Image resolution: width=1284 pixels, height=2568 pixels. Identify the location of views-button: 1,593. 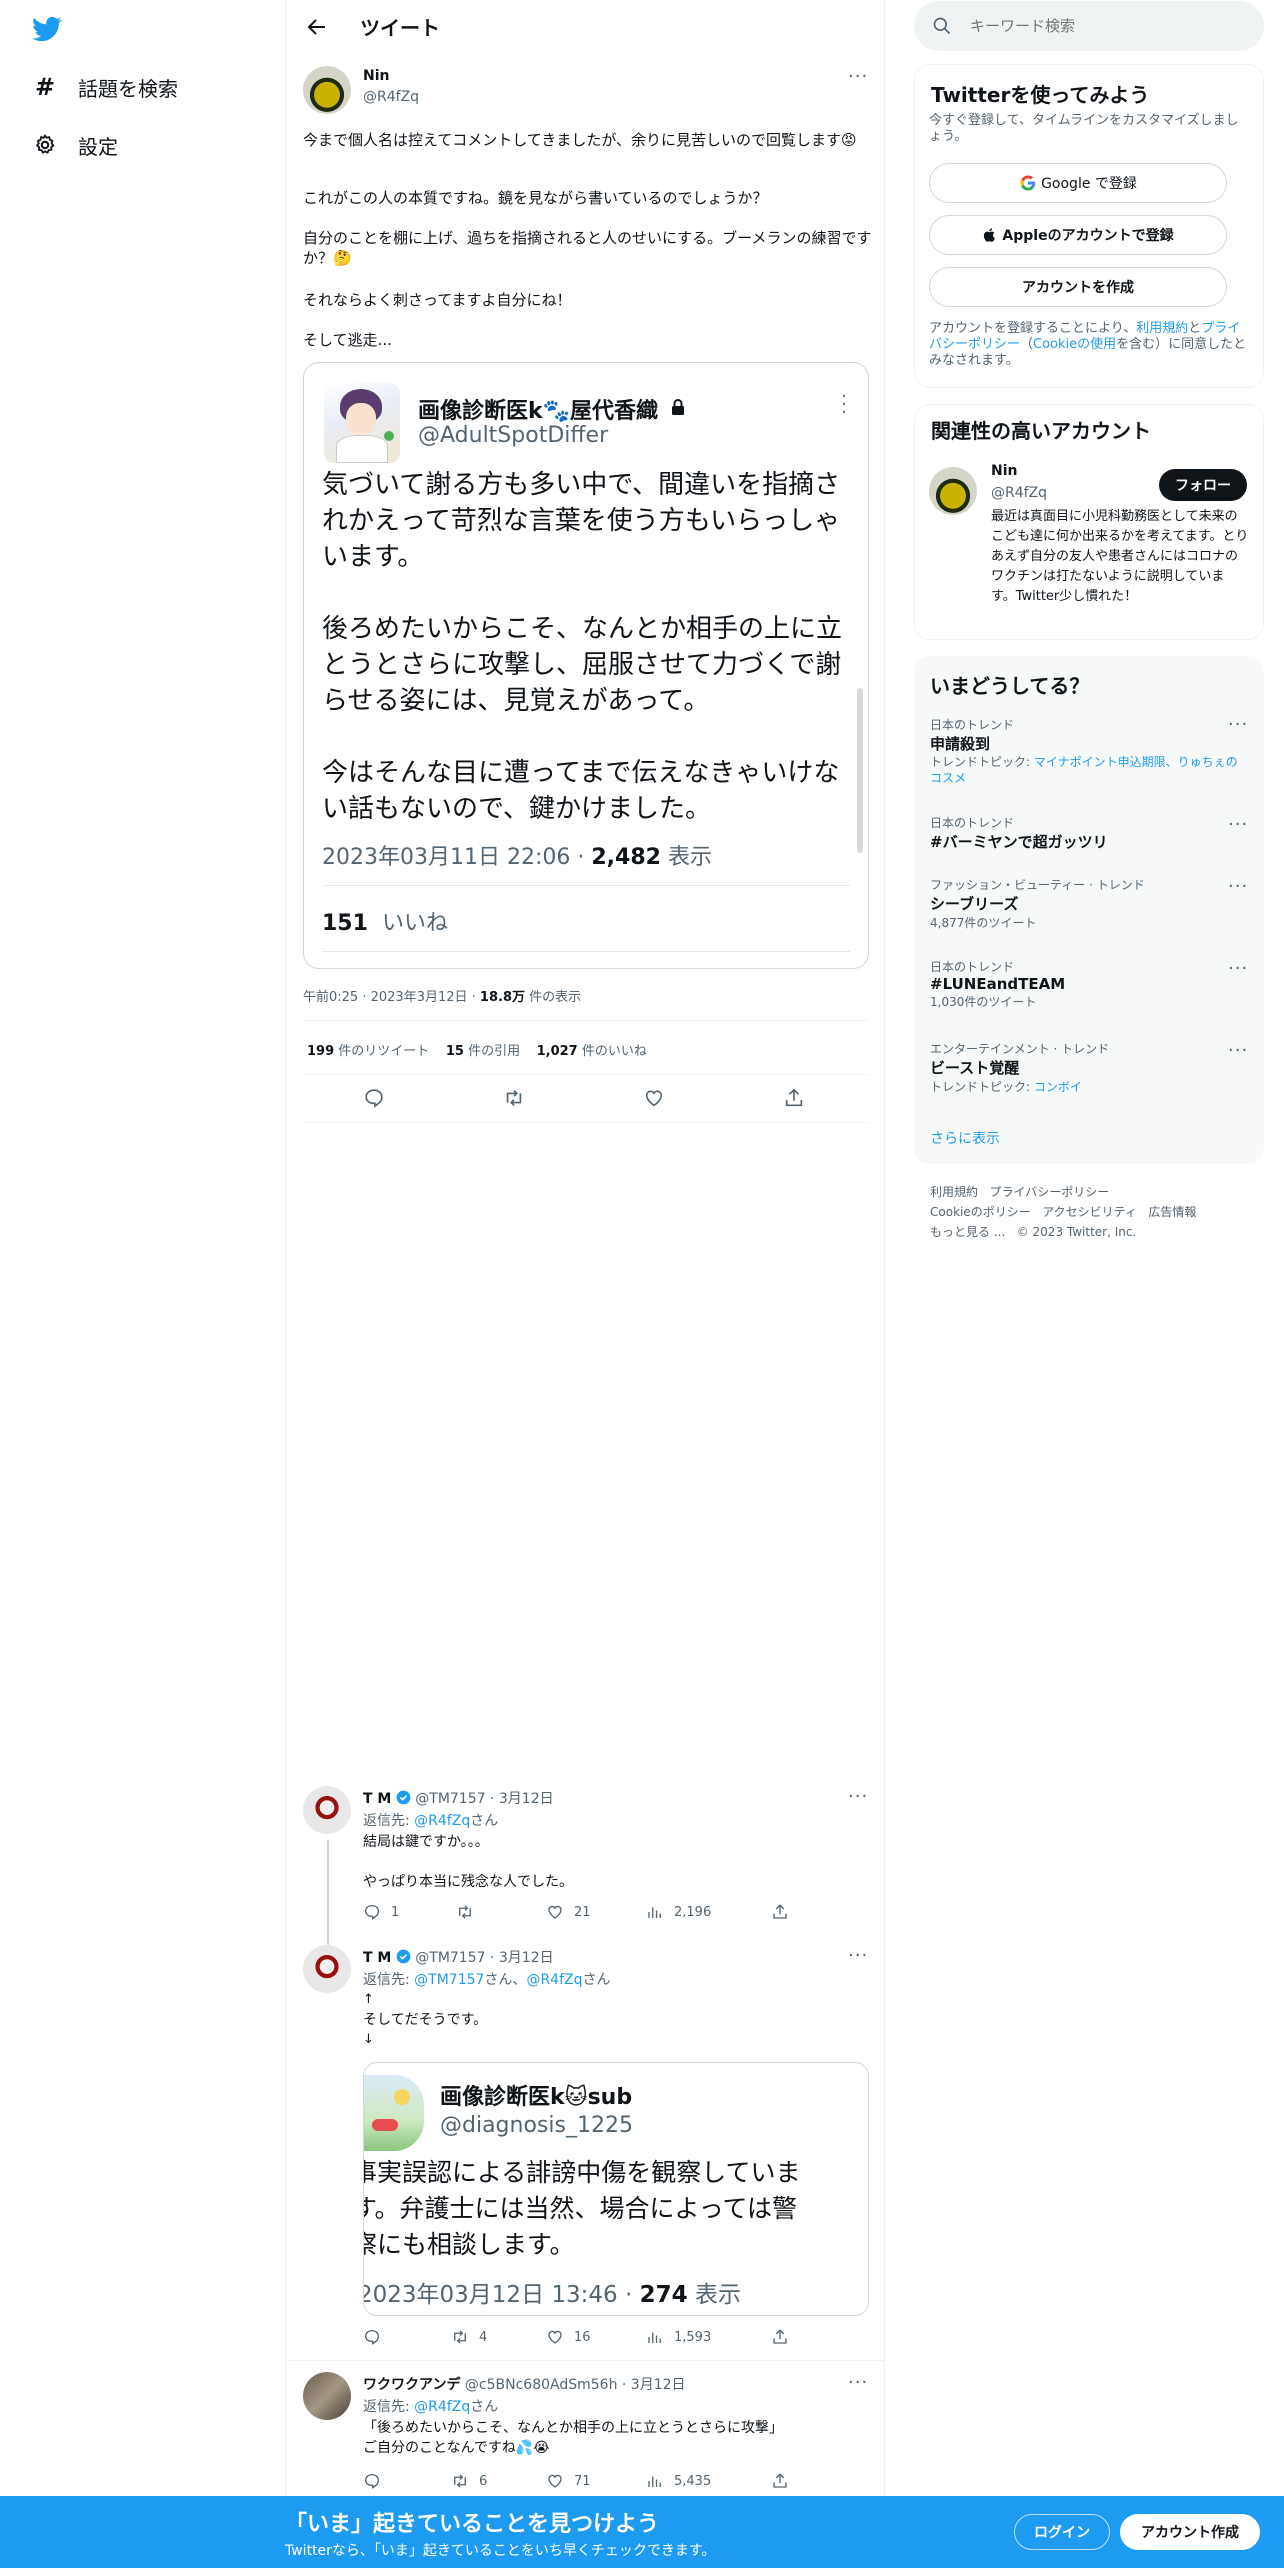
(678, 2337).